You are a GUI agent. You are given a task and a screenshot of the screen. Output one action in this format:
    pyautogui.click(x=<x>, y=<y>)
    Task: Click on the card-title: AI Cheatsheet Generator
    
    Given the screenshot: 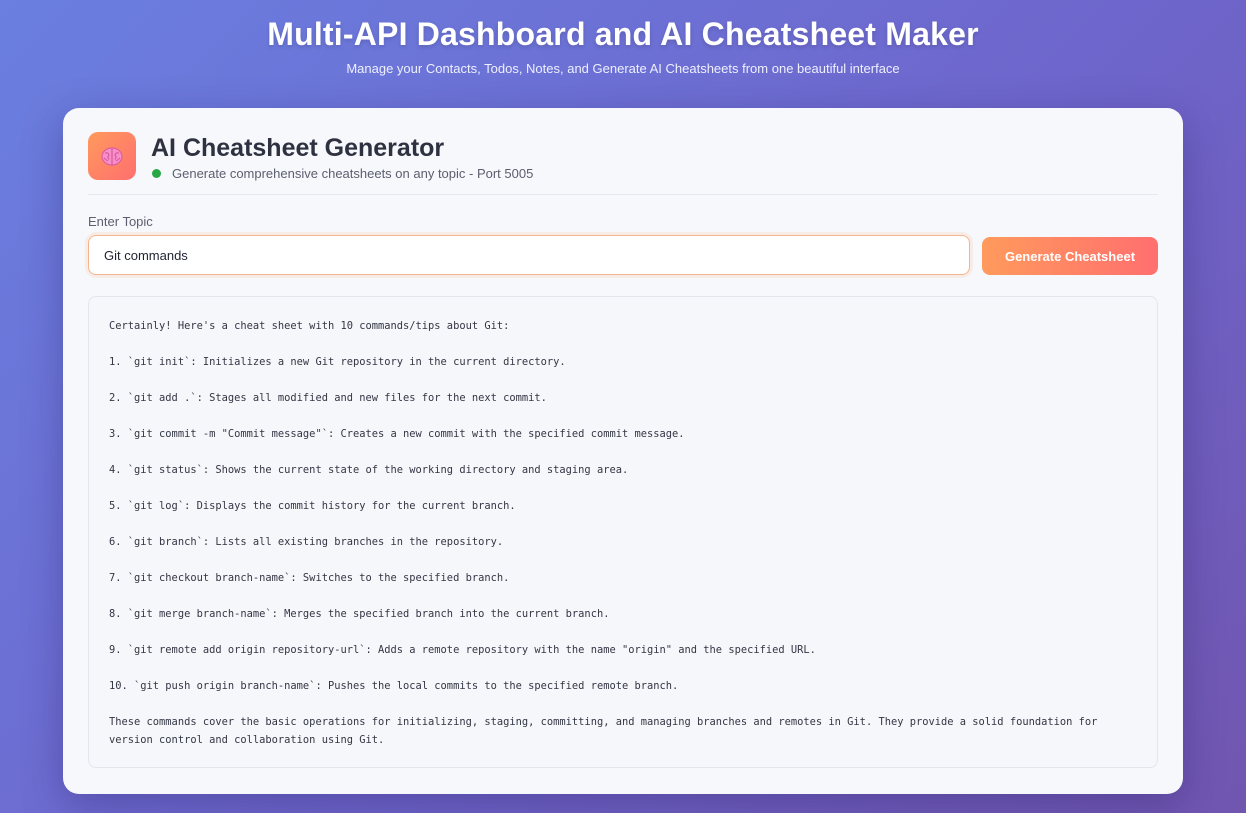 What is the action you would take?
    pyautogui.click(x=298, y=148)
    